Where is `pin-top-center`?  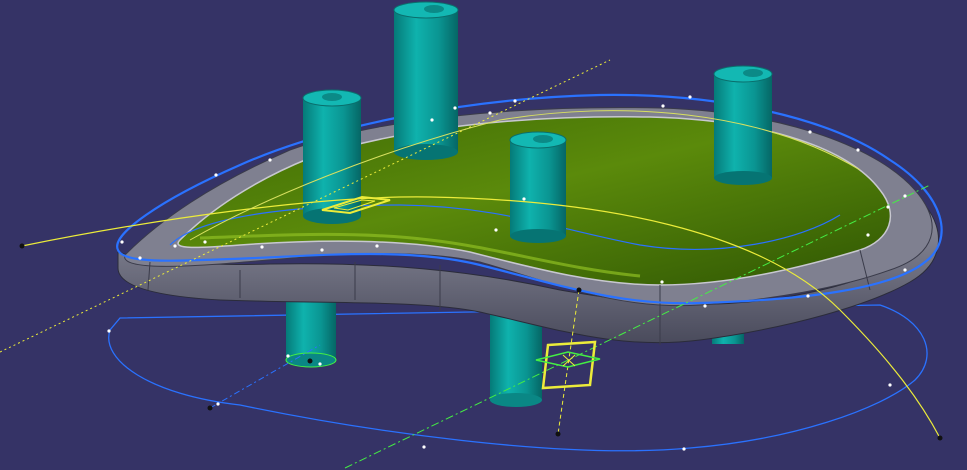 pin-top-center is located at coordinates (538, 187).